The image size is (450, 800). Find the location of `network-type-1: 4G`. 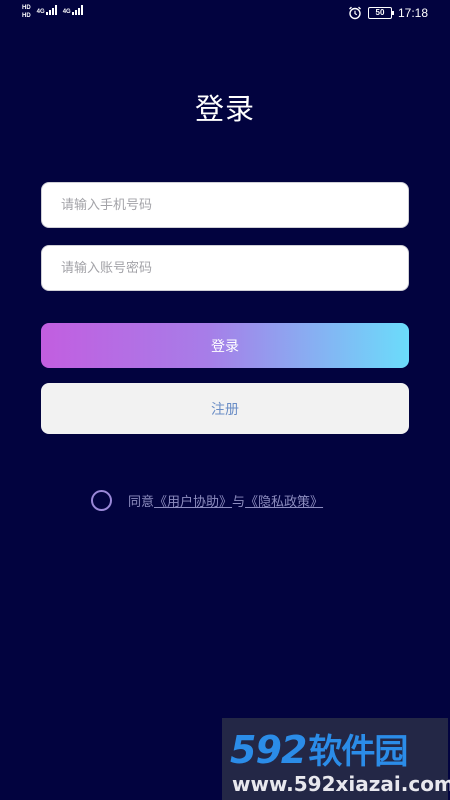

network-type-1: 4G is located at coordinates (40, 12).